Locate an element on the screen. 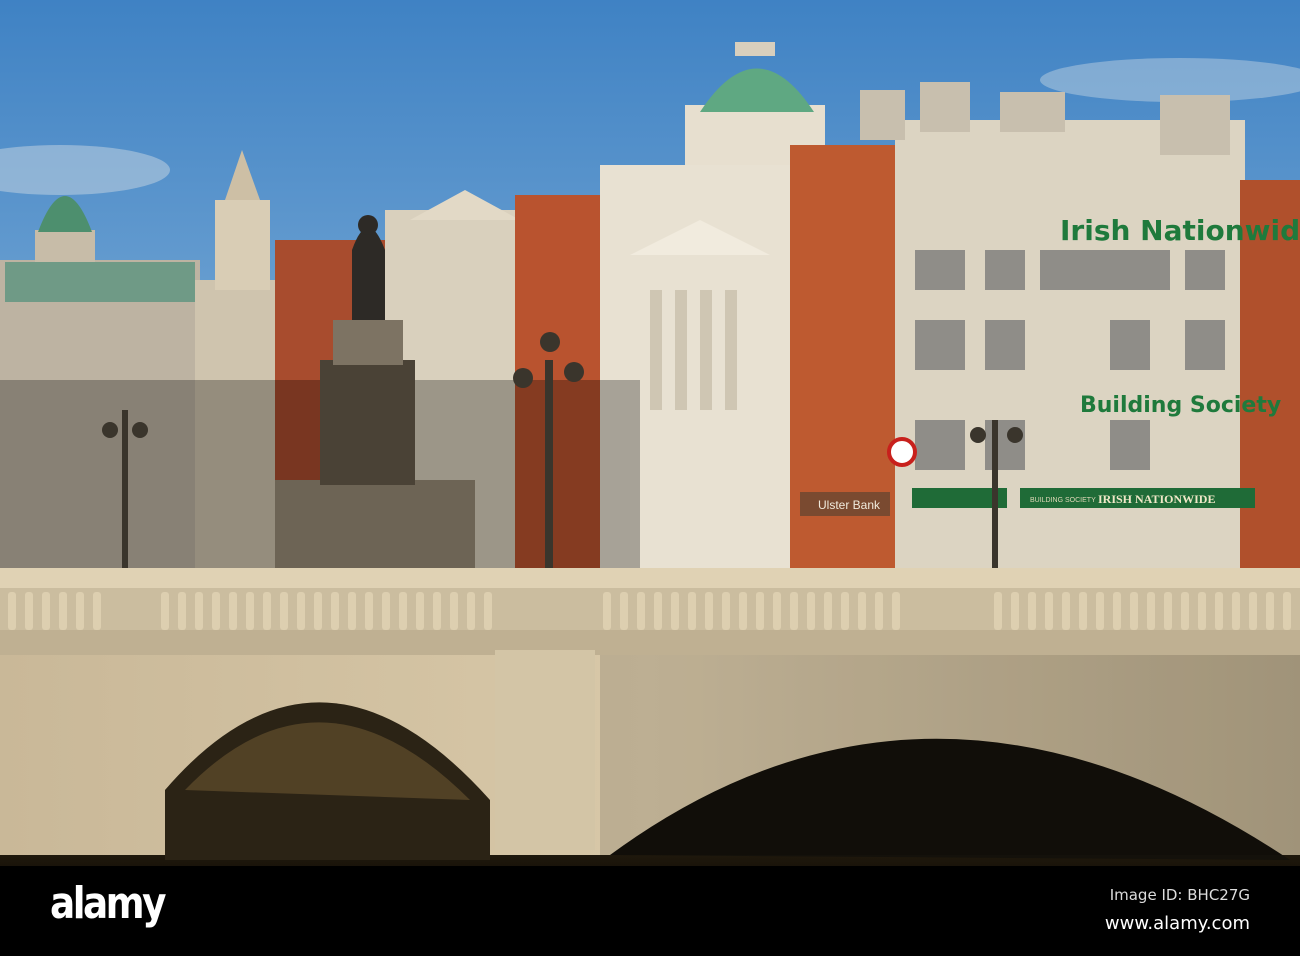 The width and height of the screenshot is (1300, 956). alamy-url: www.alamy.com is located at coordinates (1177, 923).